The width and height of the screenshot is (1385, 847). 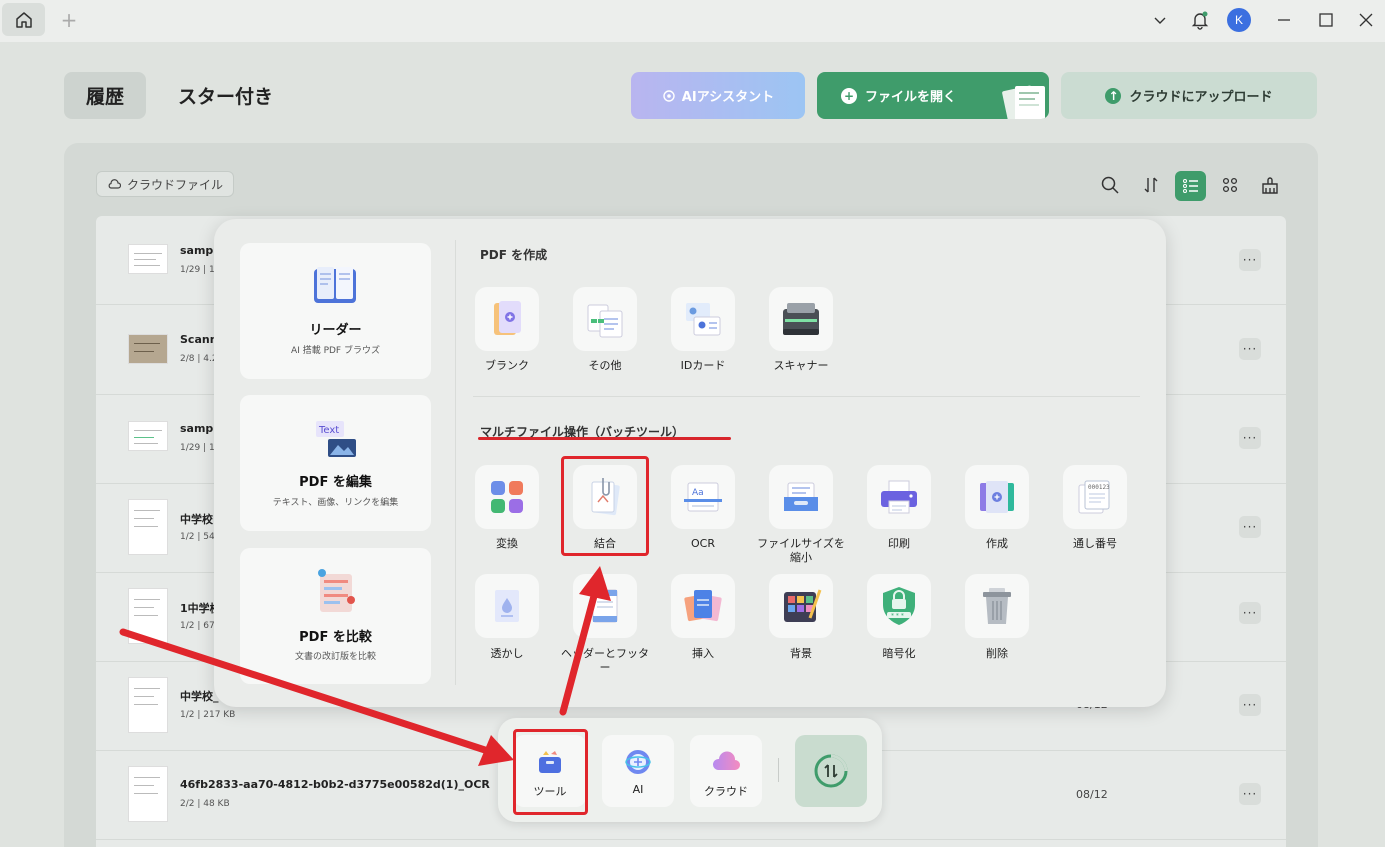 I want to click on ai-target-icon, so click(x=669, y=95).